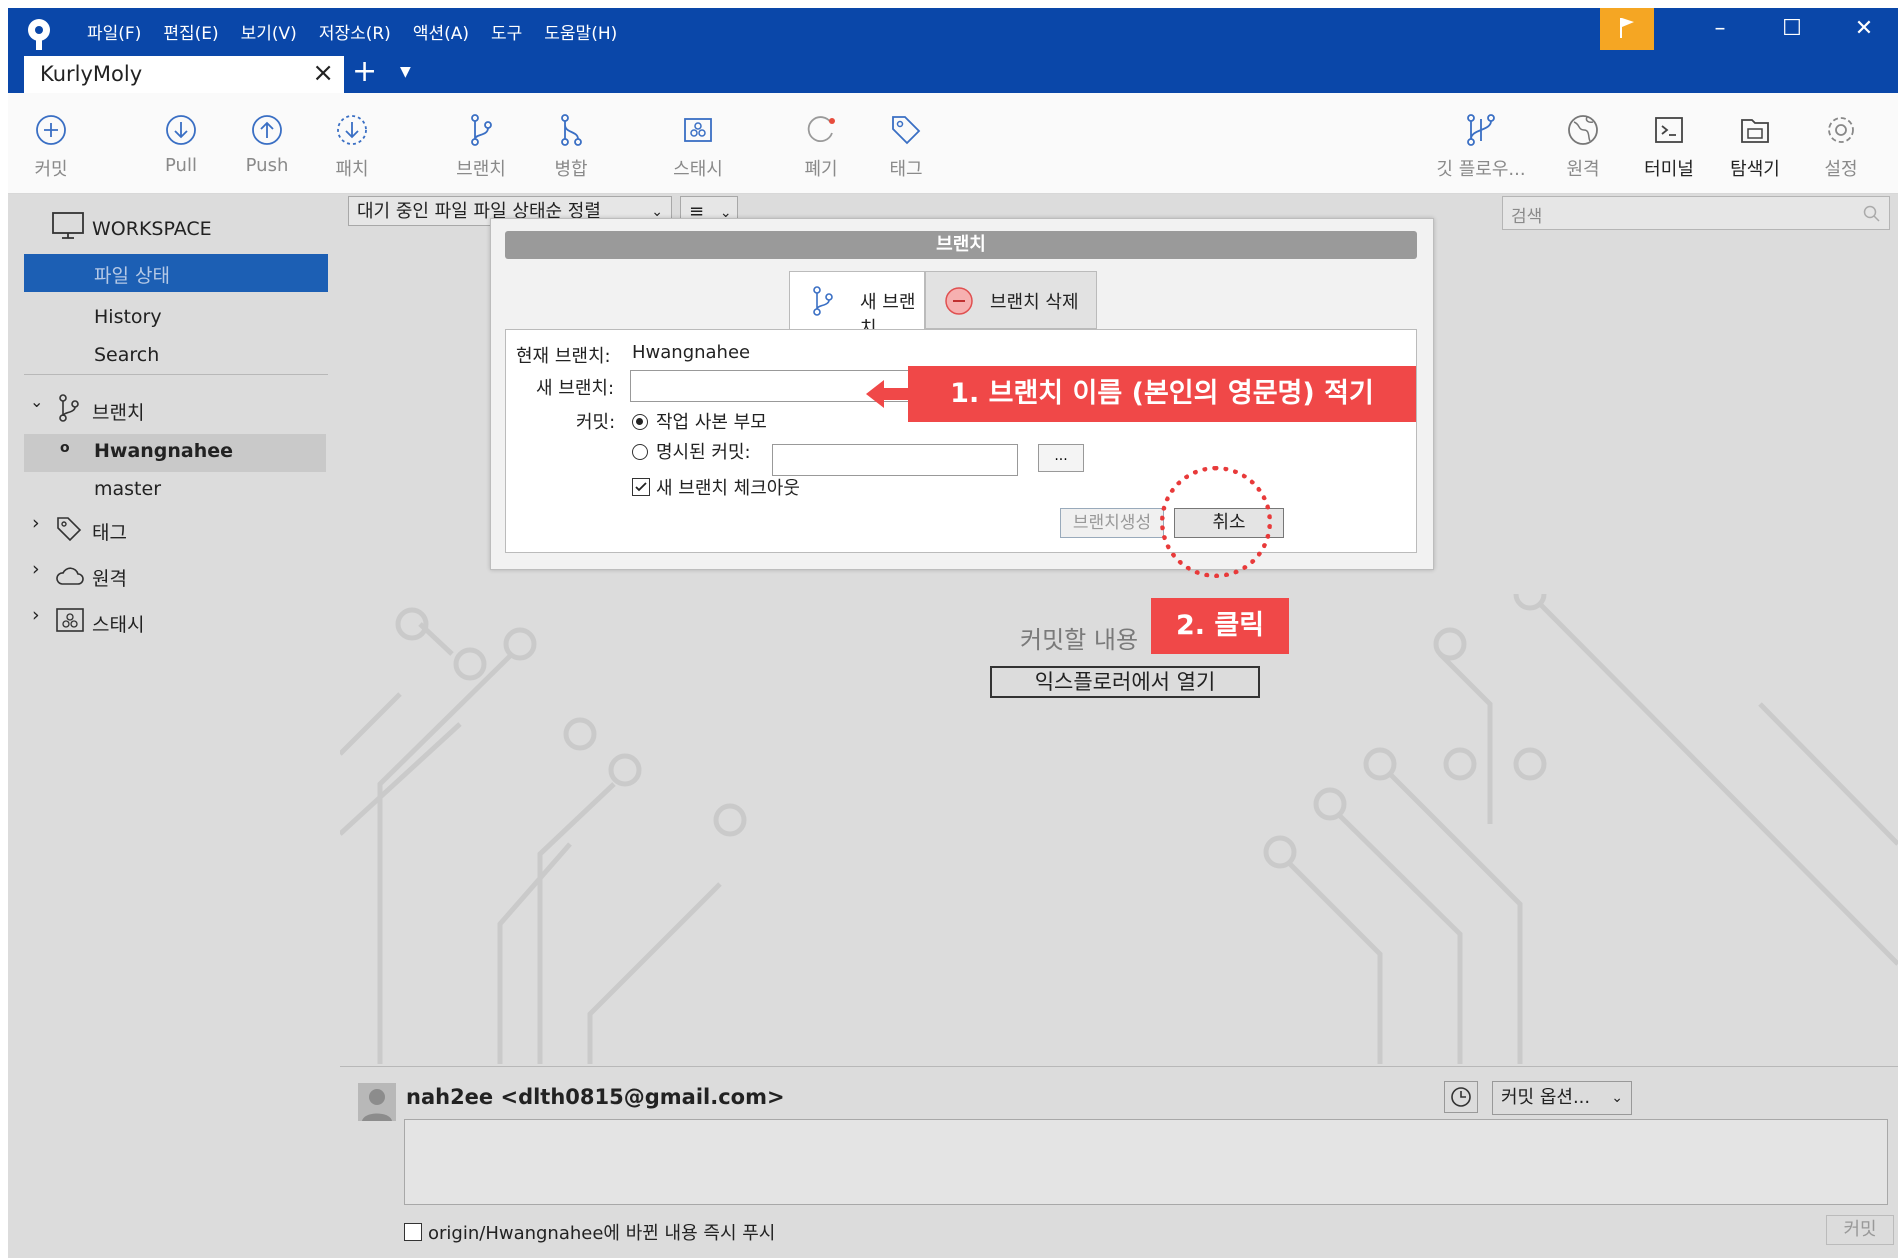 The height and width of the screenshot is (1258, 1898). What do you see at coordinates (377, 1105) in the screenshot?
I see `user-icon` at bounding box center [377, 1105].